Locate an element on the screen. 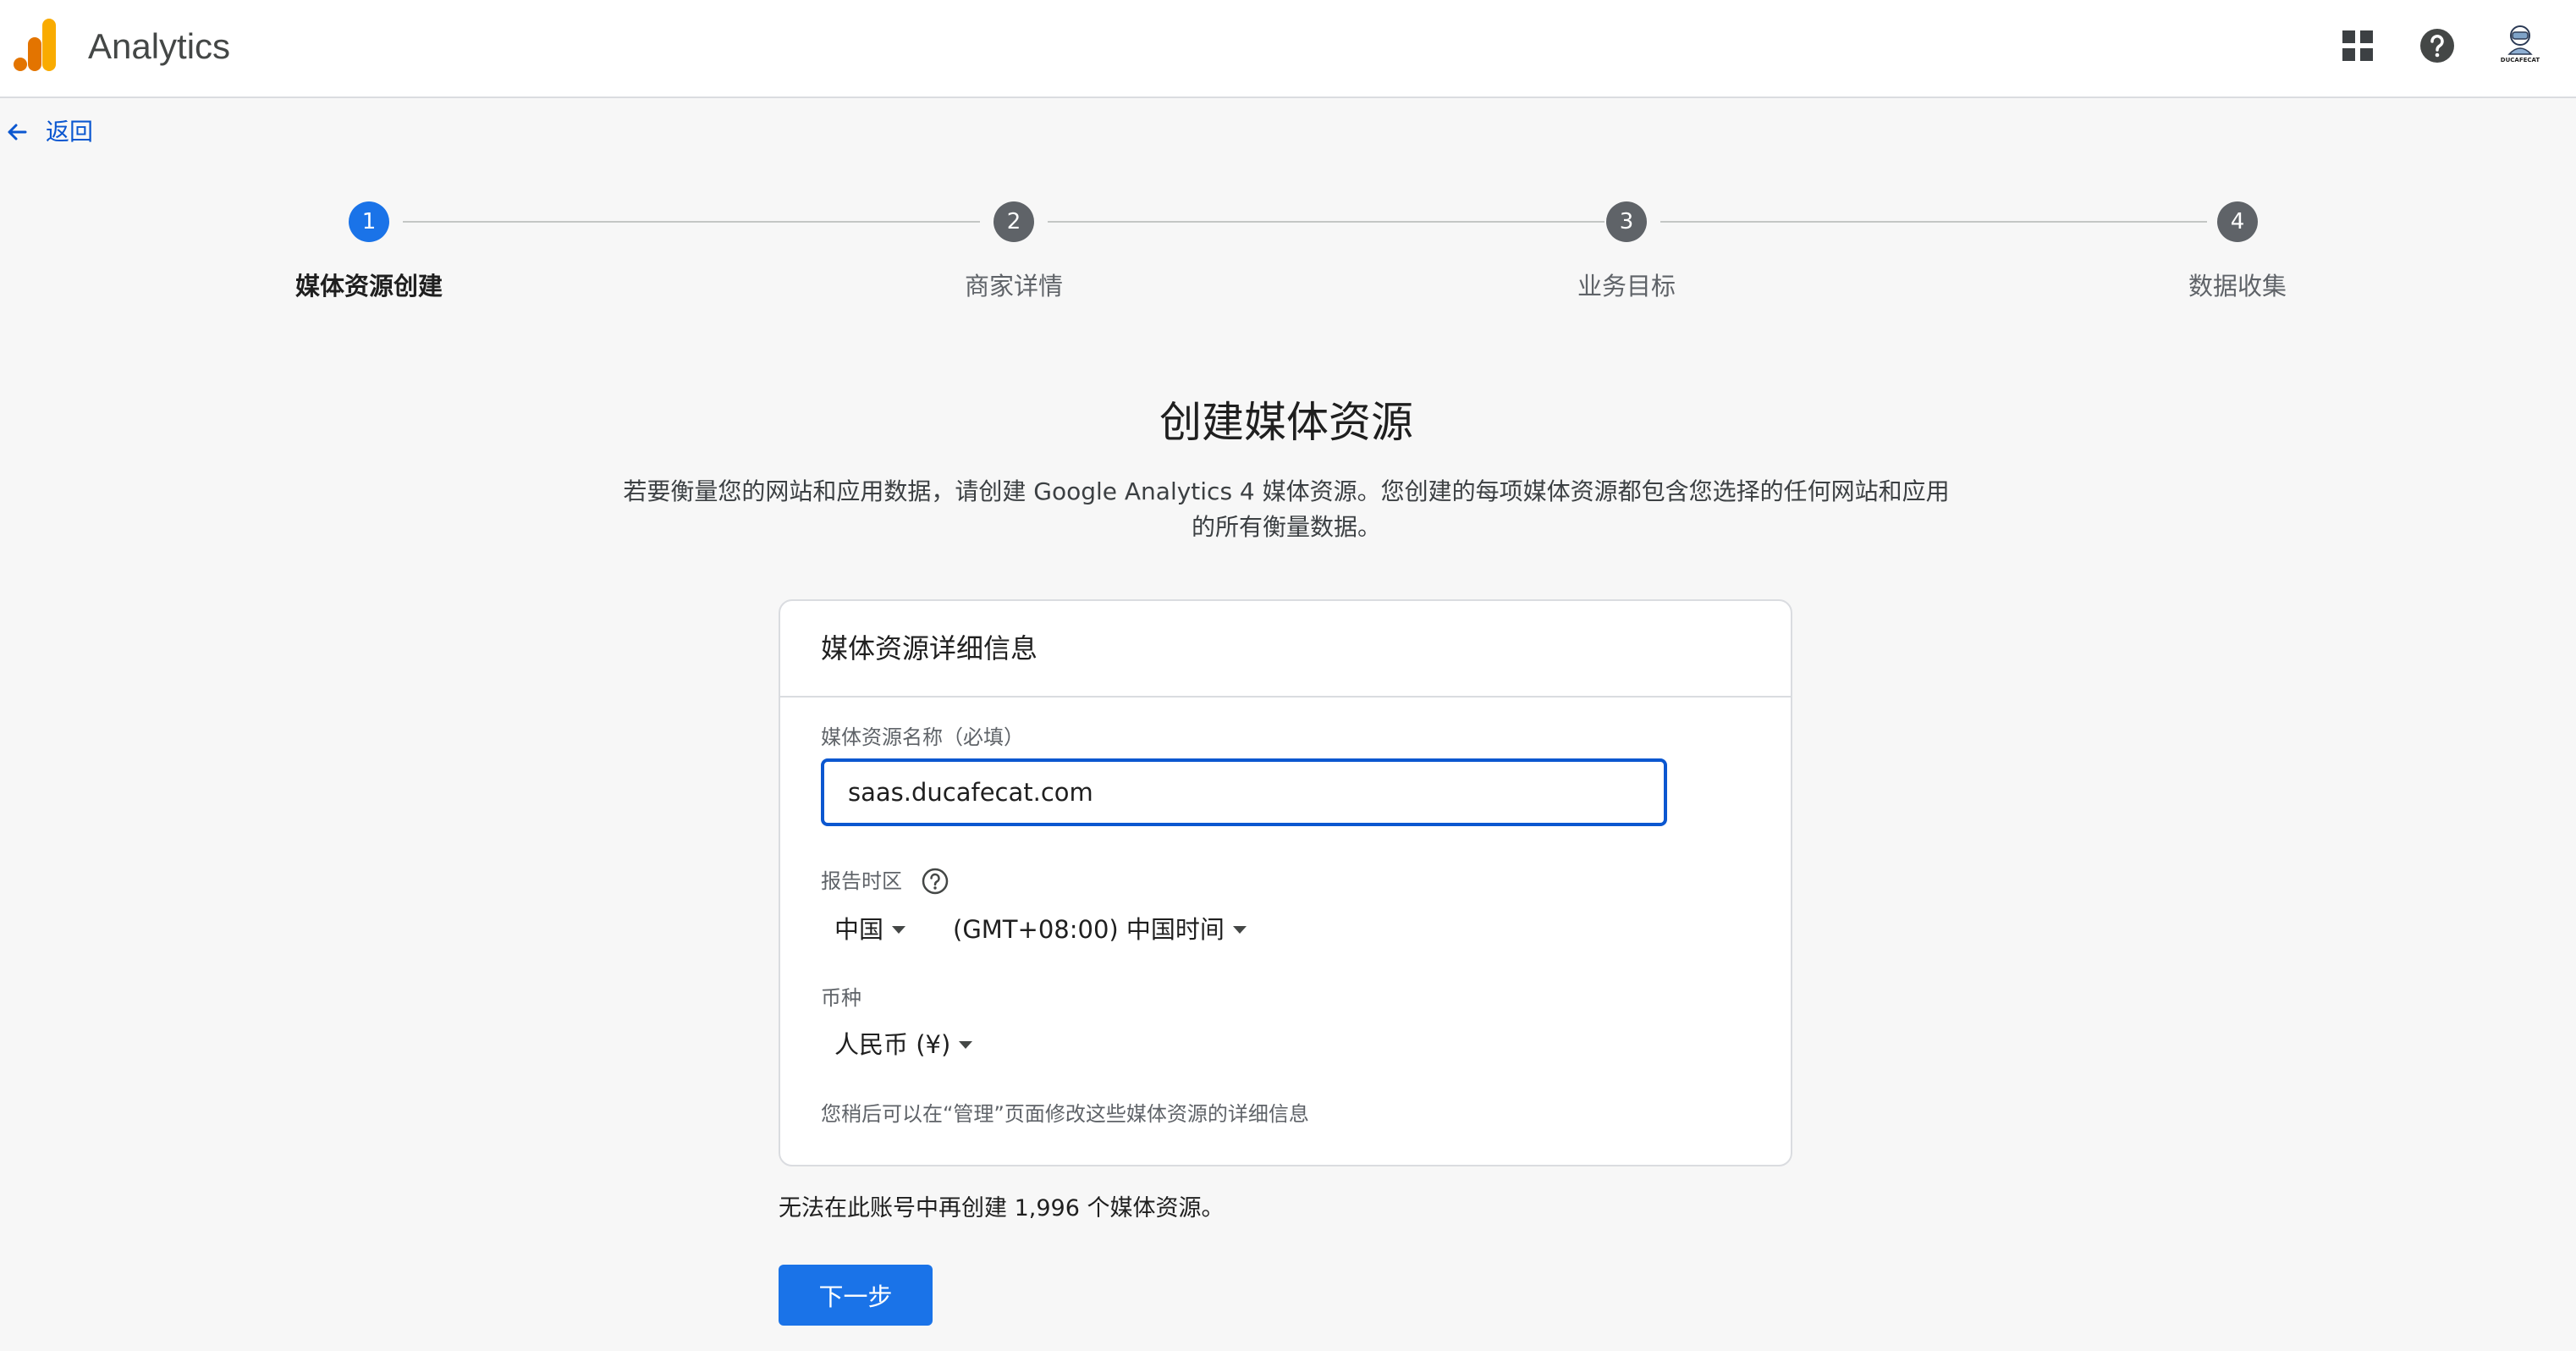 The width and height of the screenshot is (2576, 1351). currency-label: 币种 is located at coordinates (841, 998).